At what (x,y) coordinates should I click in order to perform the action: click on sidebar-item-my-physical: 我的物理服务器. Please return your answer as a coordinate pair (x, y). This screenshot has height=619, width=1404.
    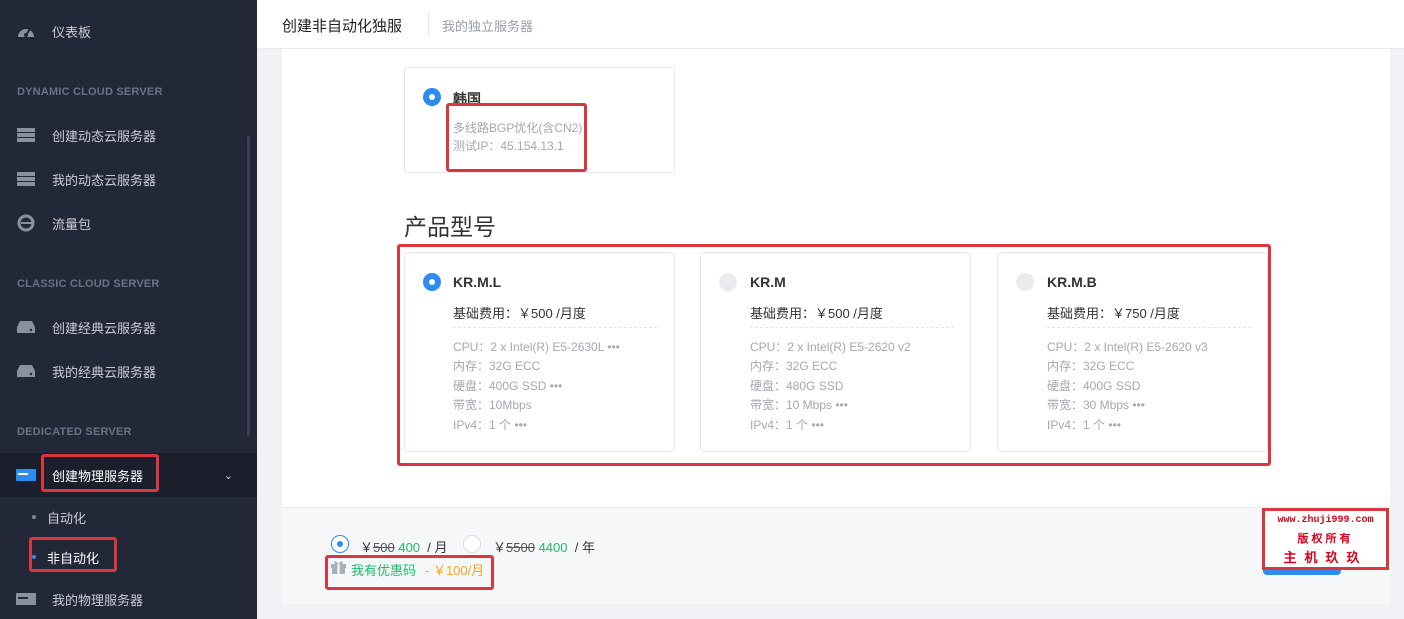
    Looking at the image, I should click on (128, 598).